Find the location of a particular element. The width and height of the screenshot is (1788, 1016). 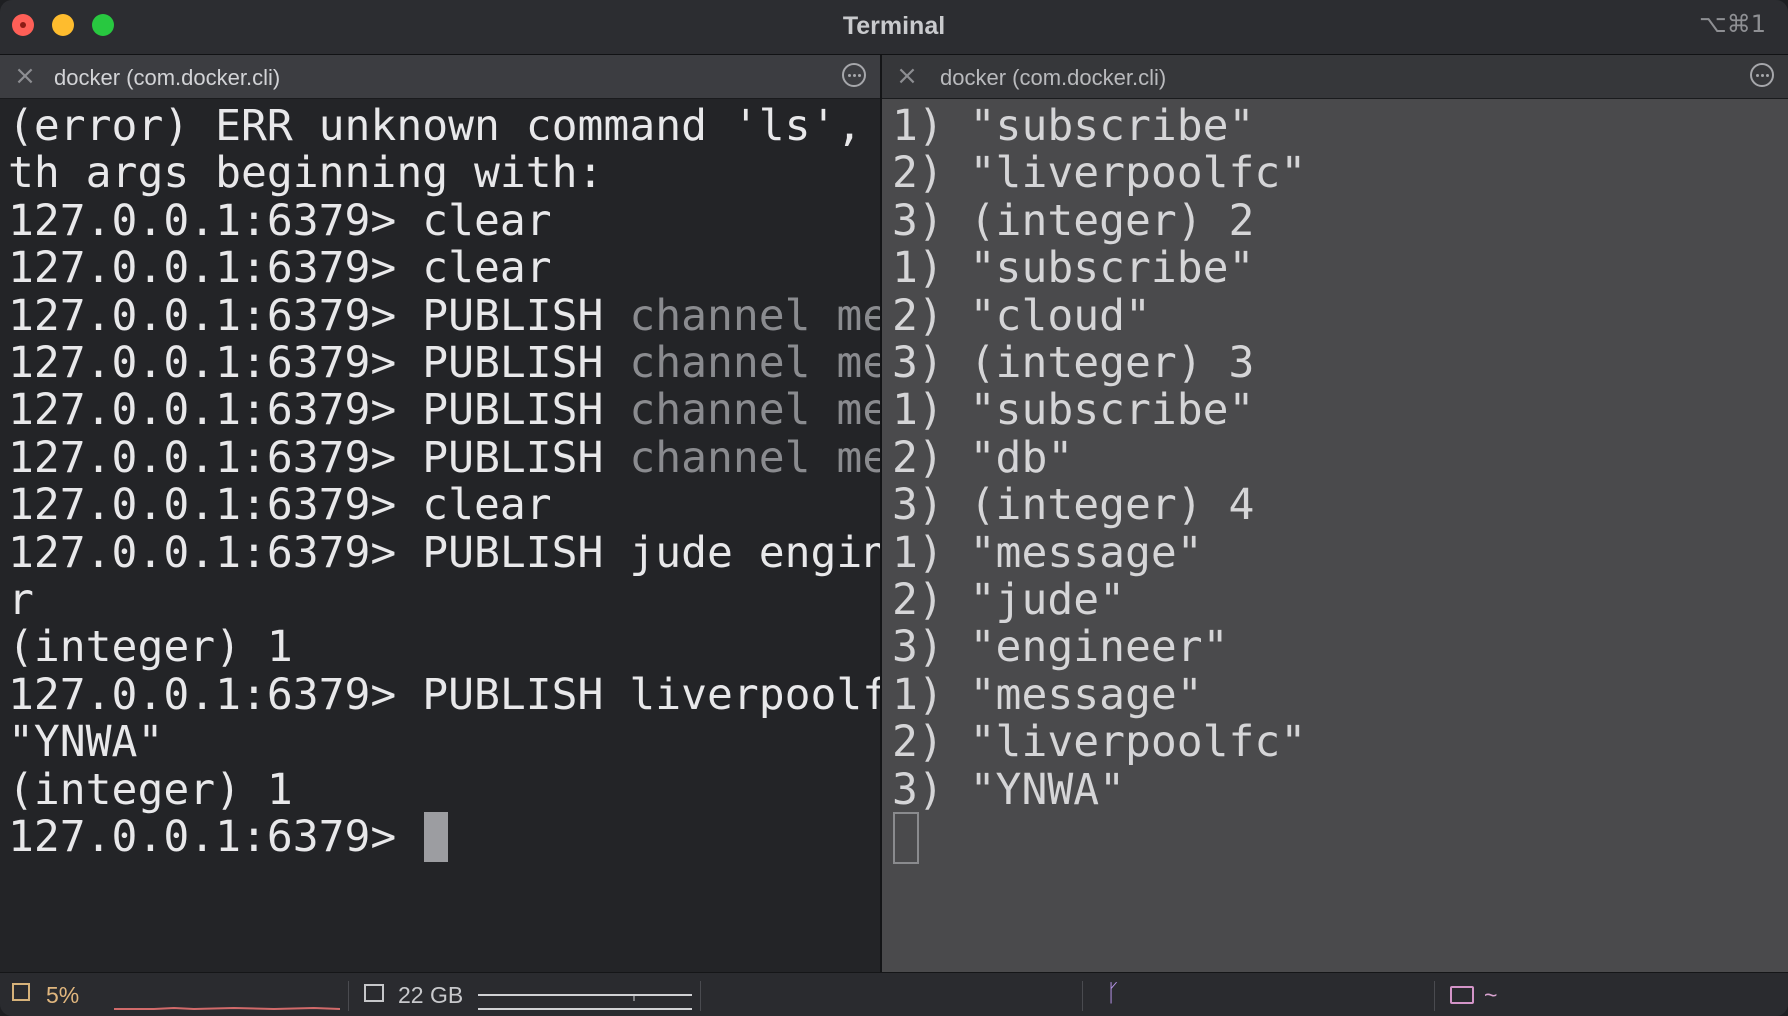

terminal-line: 3) (integer) 3 is located at coordinates (1073, 363).